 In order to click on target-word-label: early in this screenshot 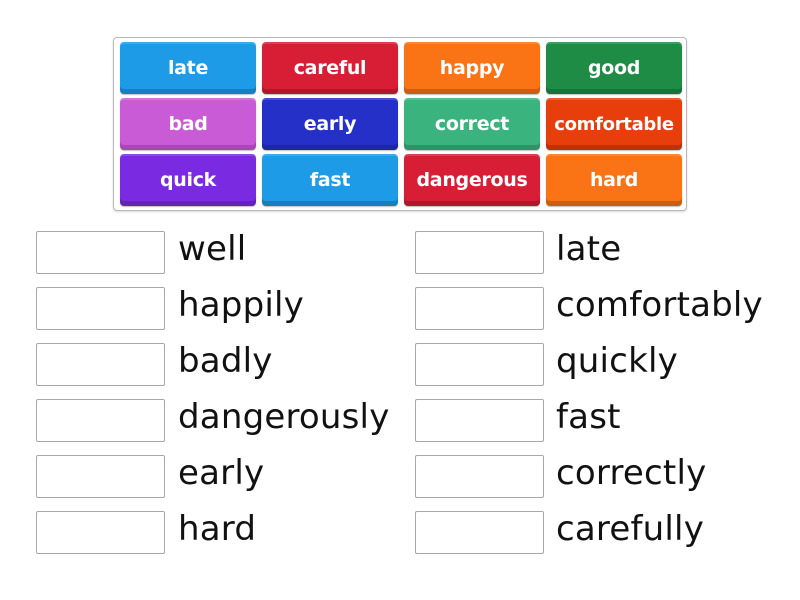, I will do `click(221, 473)`.